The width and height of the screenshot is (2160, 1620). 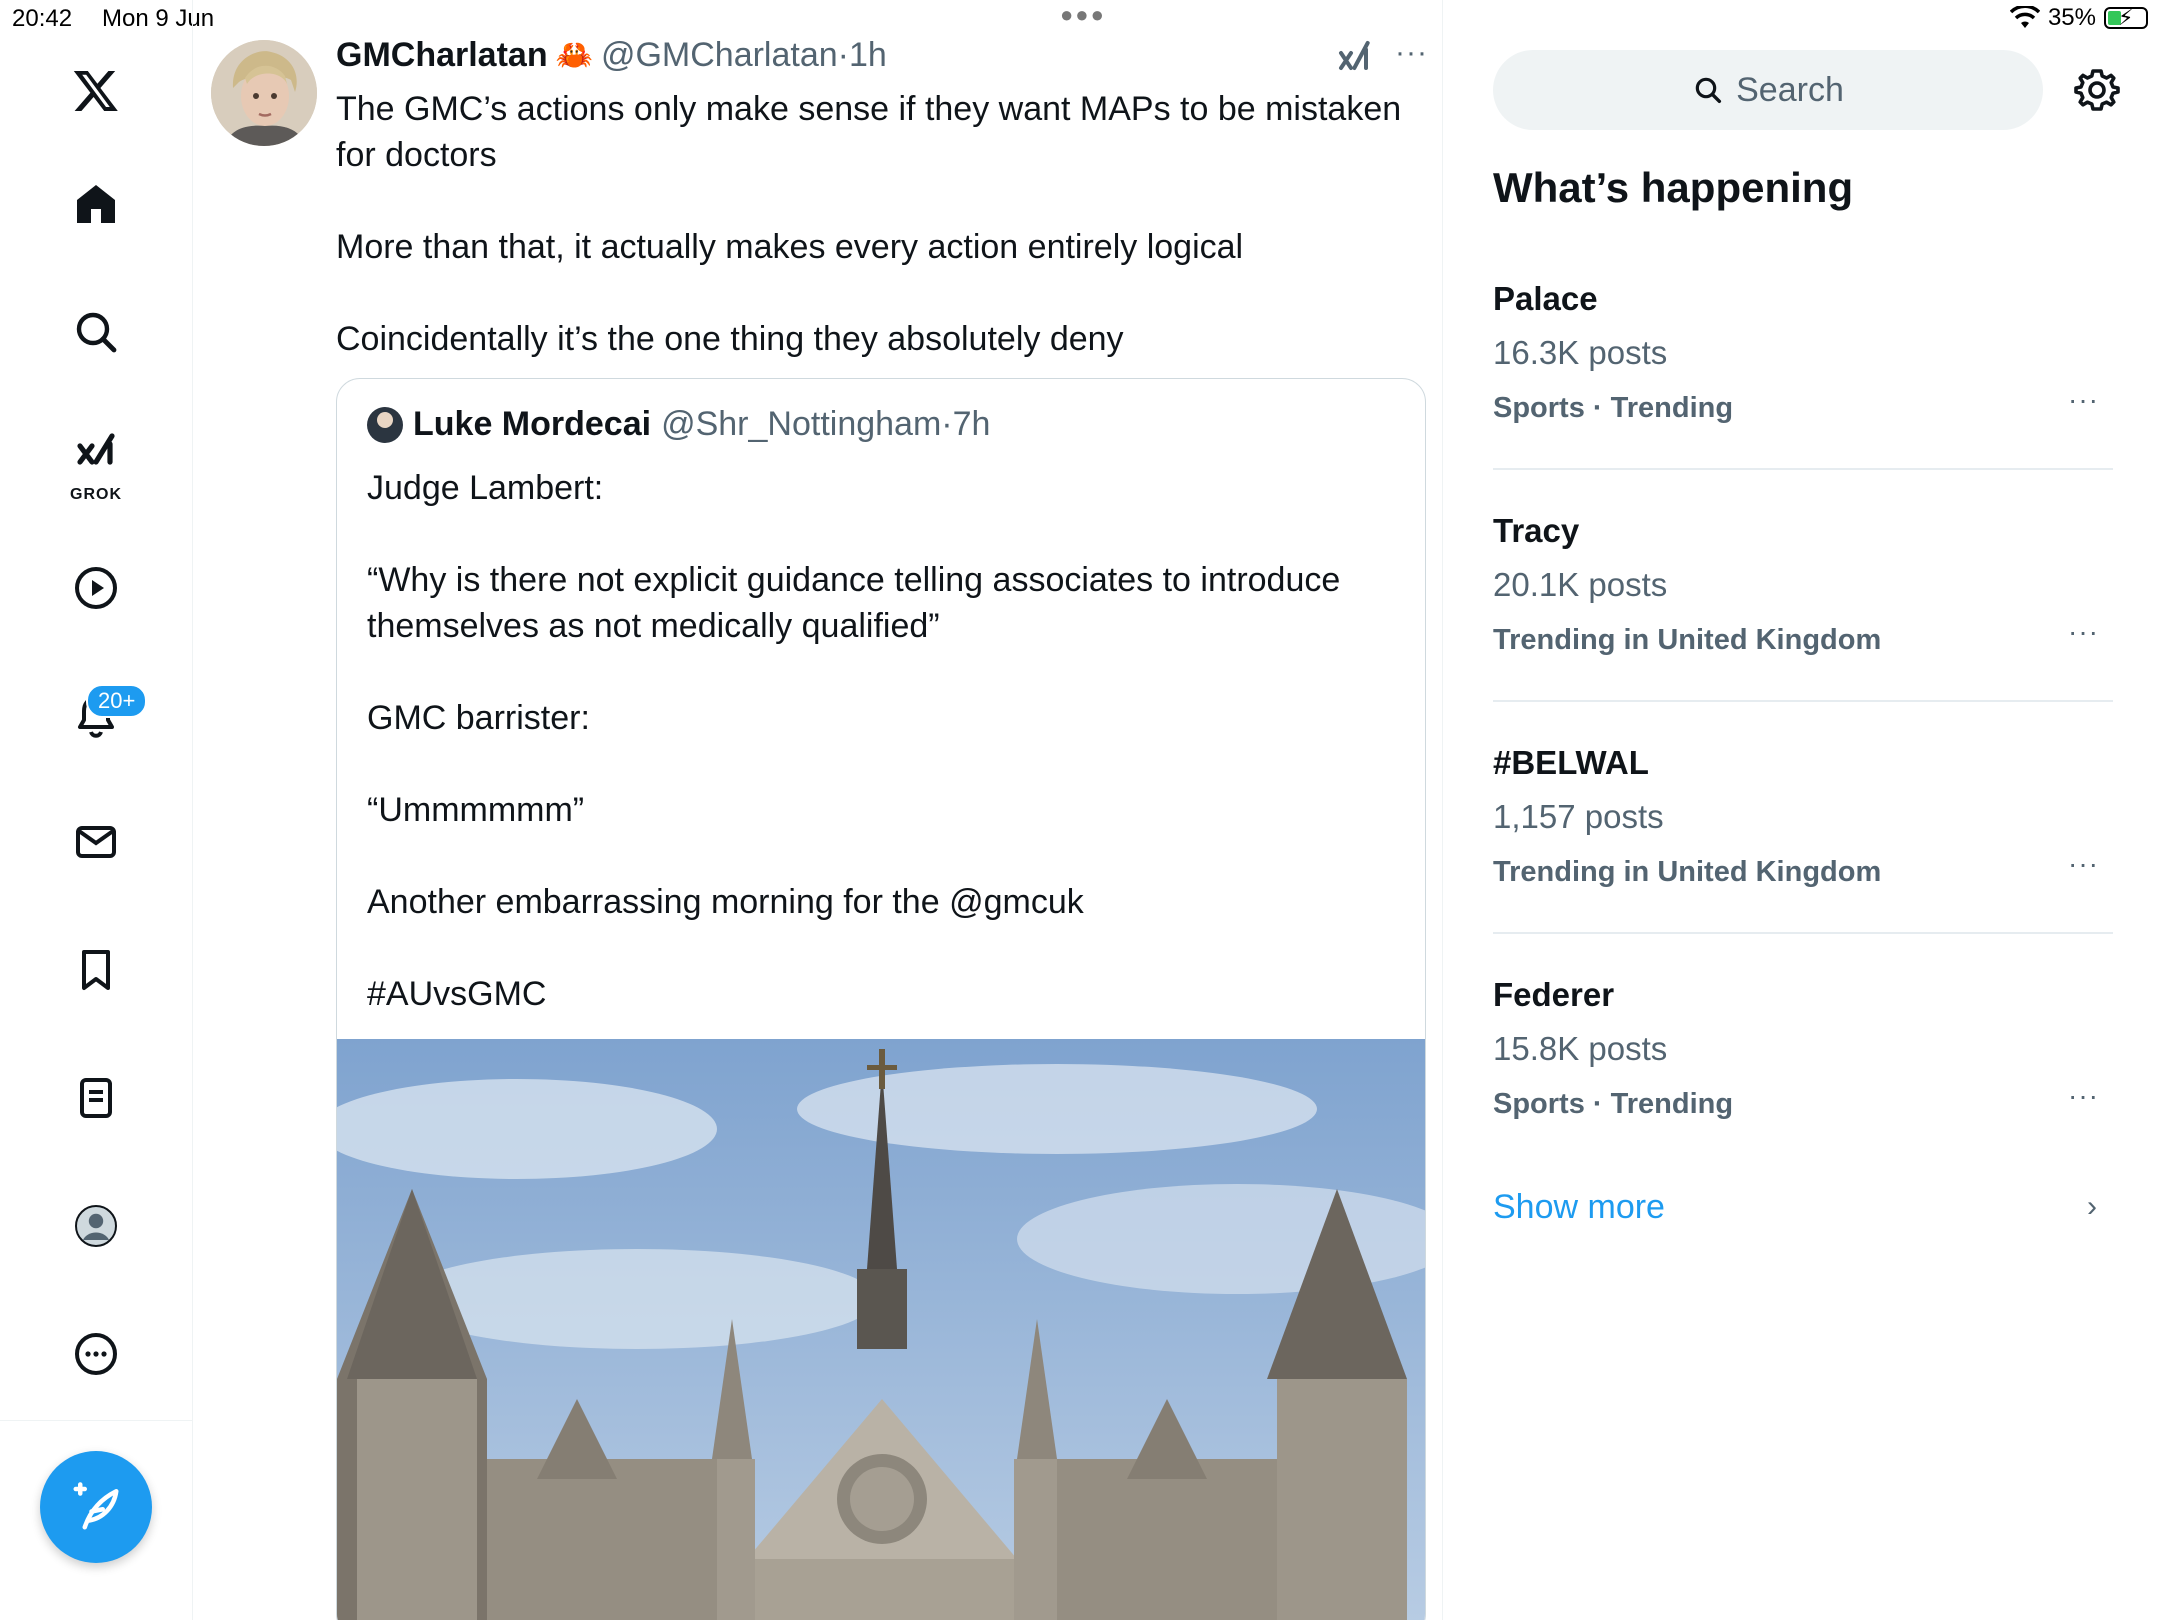 What do you see at coordinates (1571, 762) in the screenshot?
I see `trend-name: #BELWAL` at bounding box center [1571, 762].